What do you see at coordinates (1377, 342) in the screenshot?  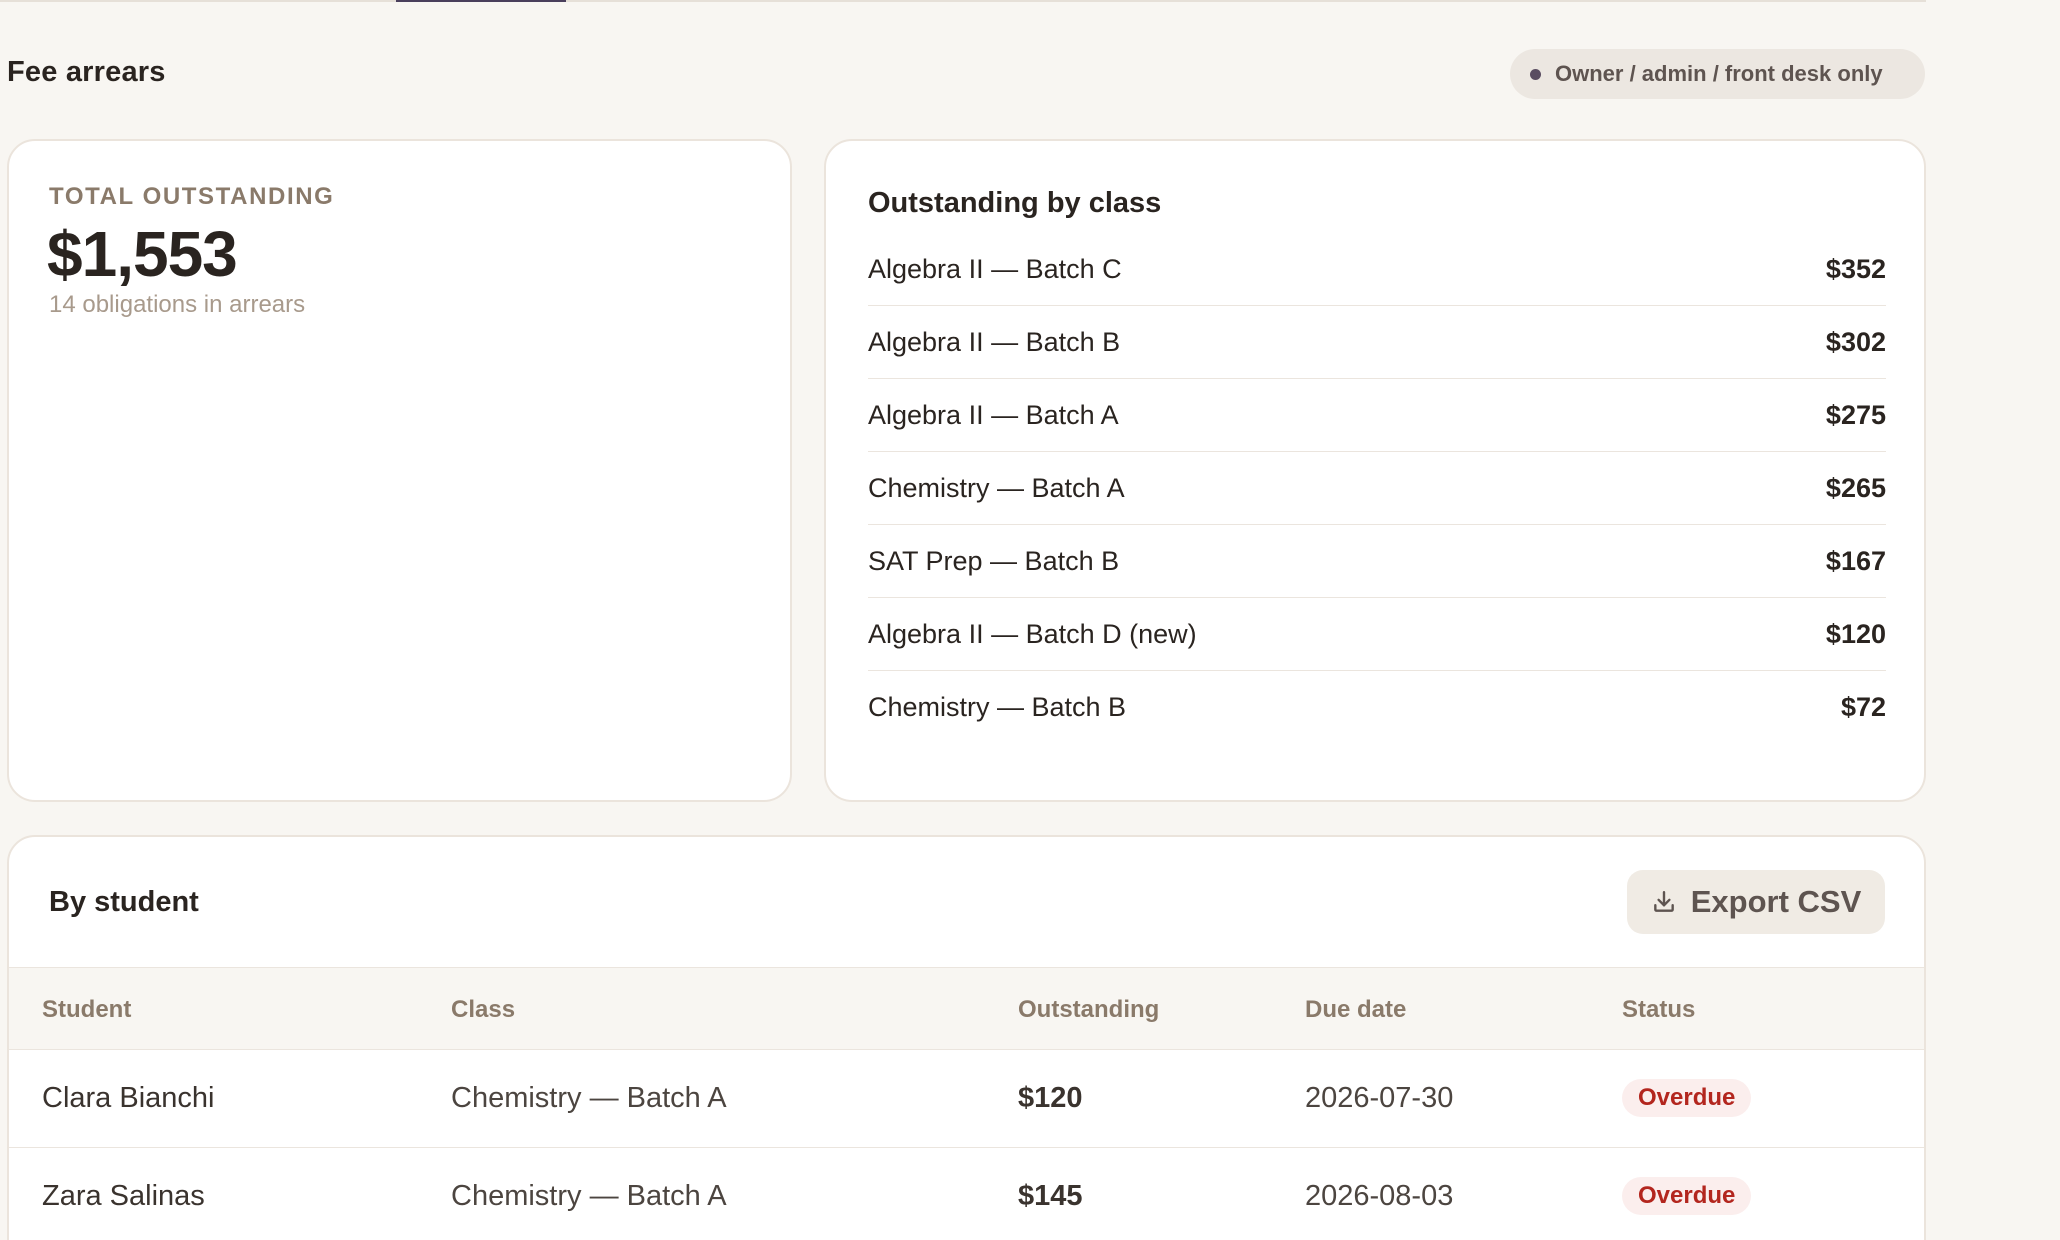 I see `class-row: Algebra II — Batch B $302` at bounding box center [1377, 342].